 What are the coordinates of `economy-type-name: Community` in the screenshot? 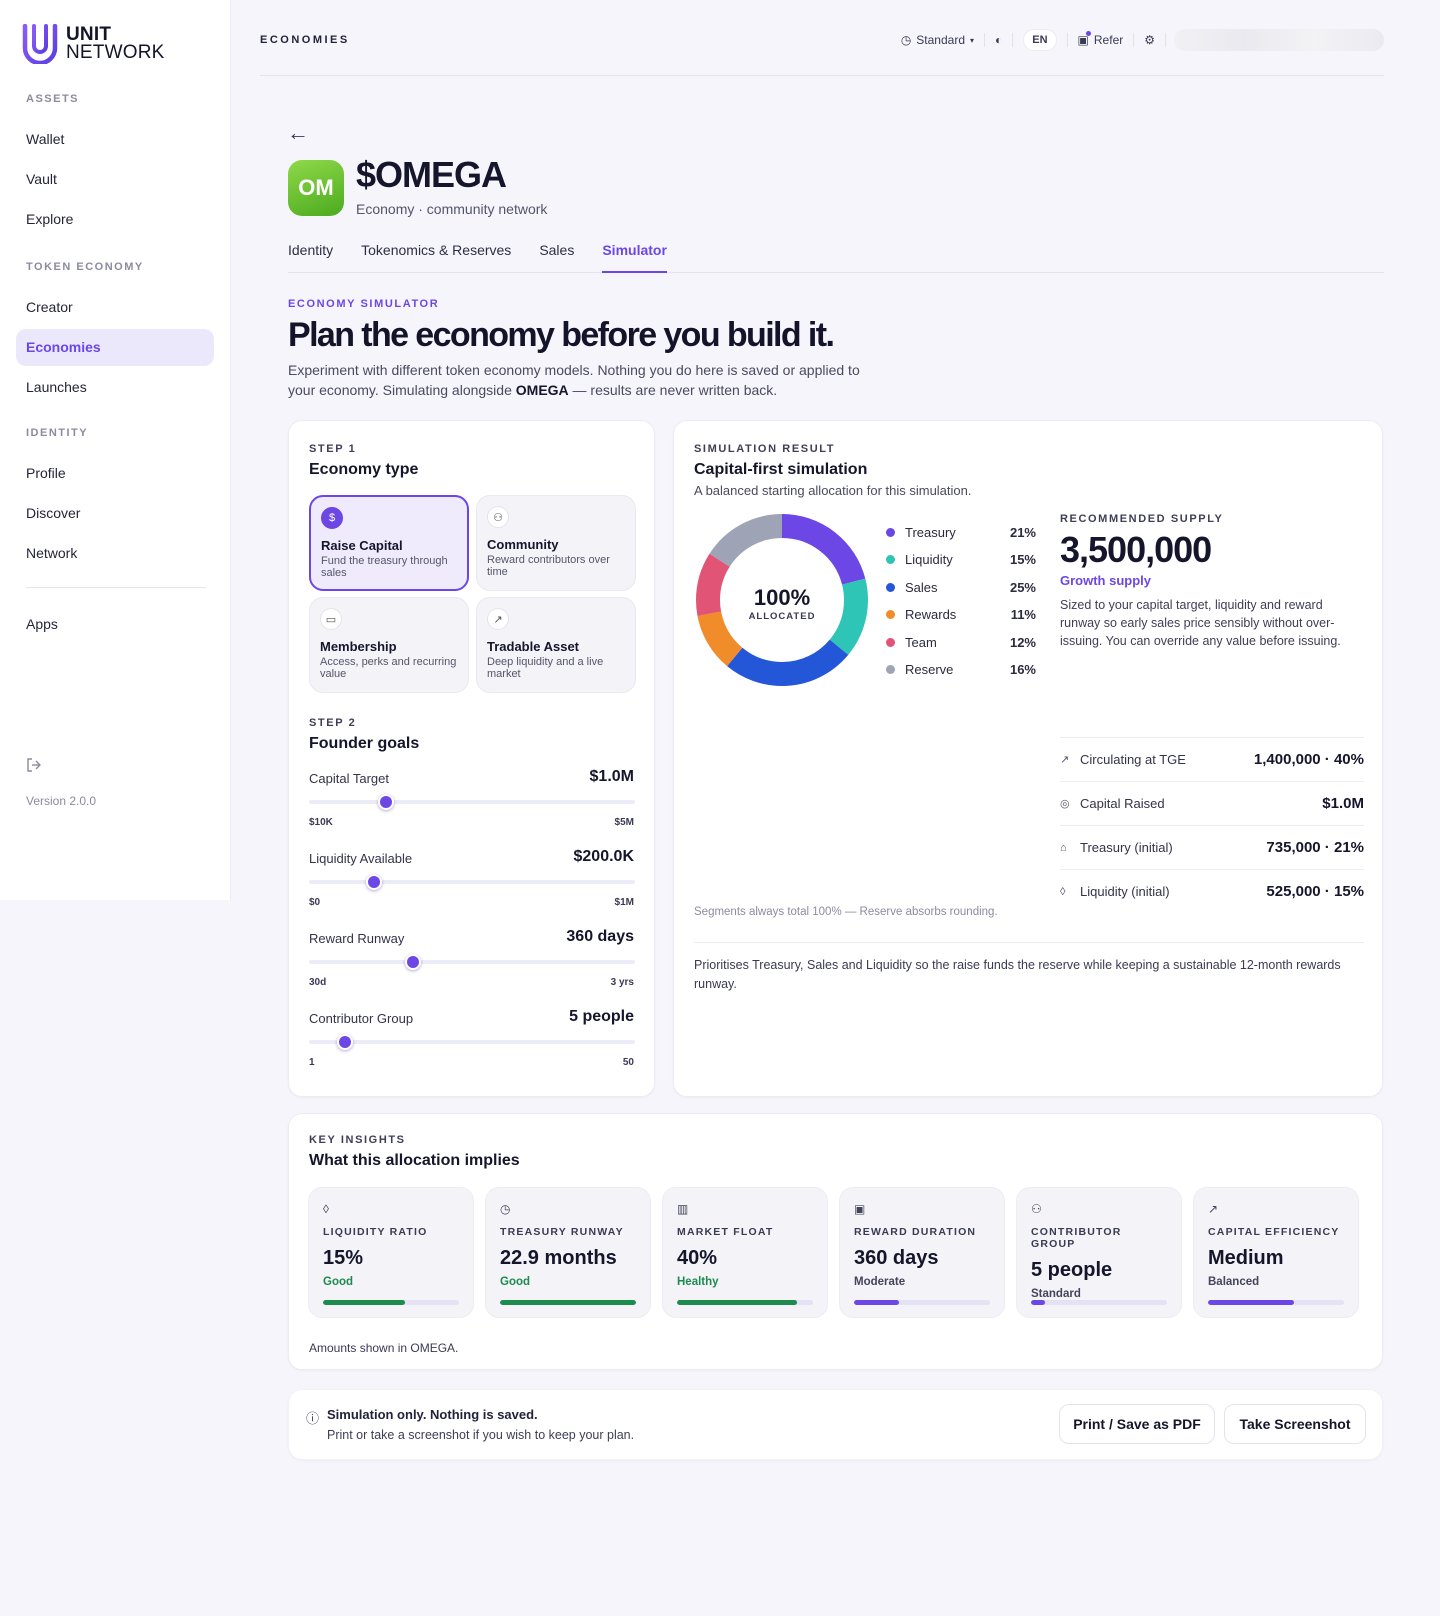 It's located at (523, 544).